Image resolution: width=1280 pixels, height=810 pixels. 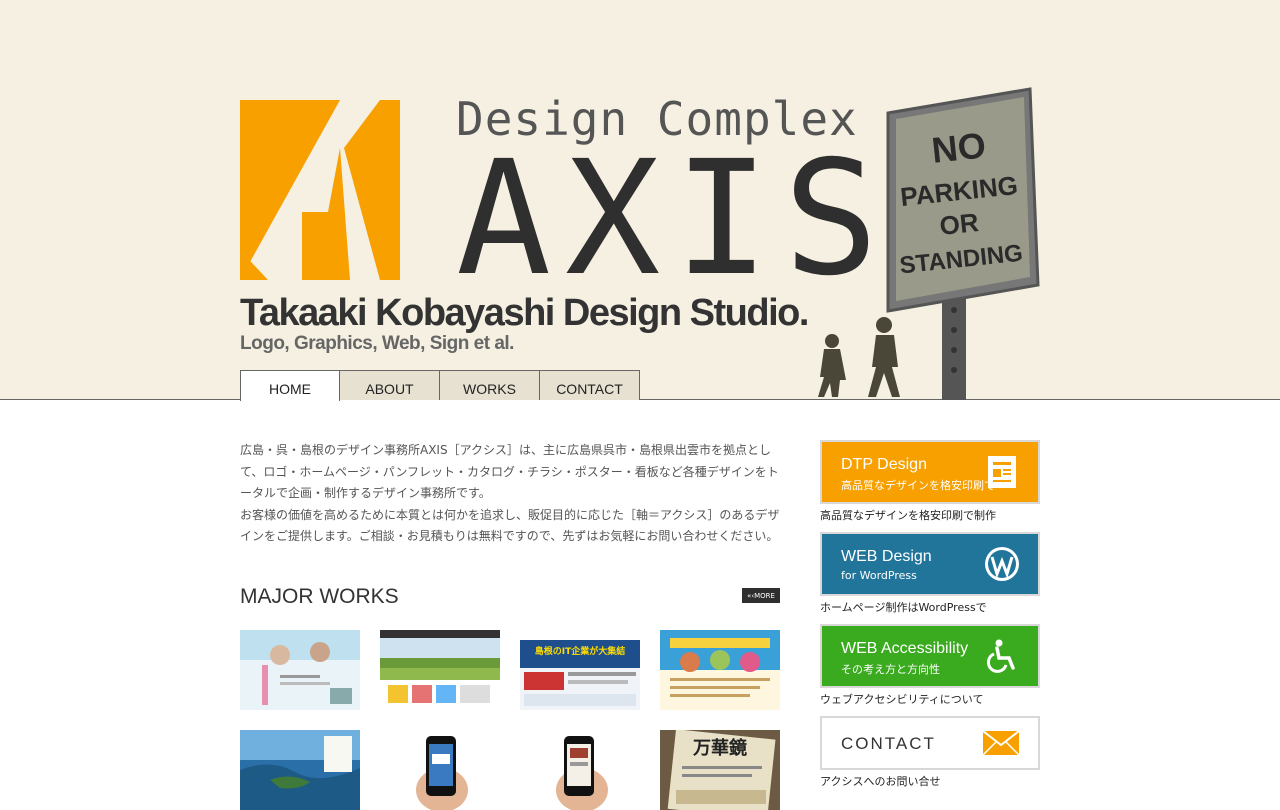 I want to click on contact-banner: CONTACT, so click(x=930, y=743).